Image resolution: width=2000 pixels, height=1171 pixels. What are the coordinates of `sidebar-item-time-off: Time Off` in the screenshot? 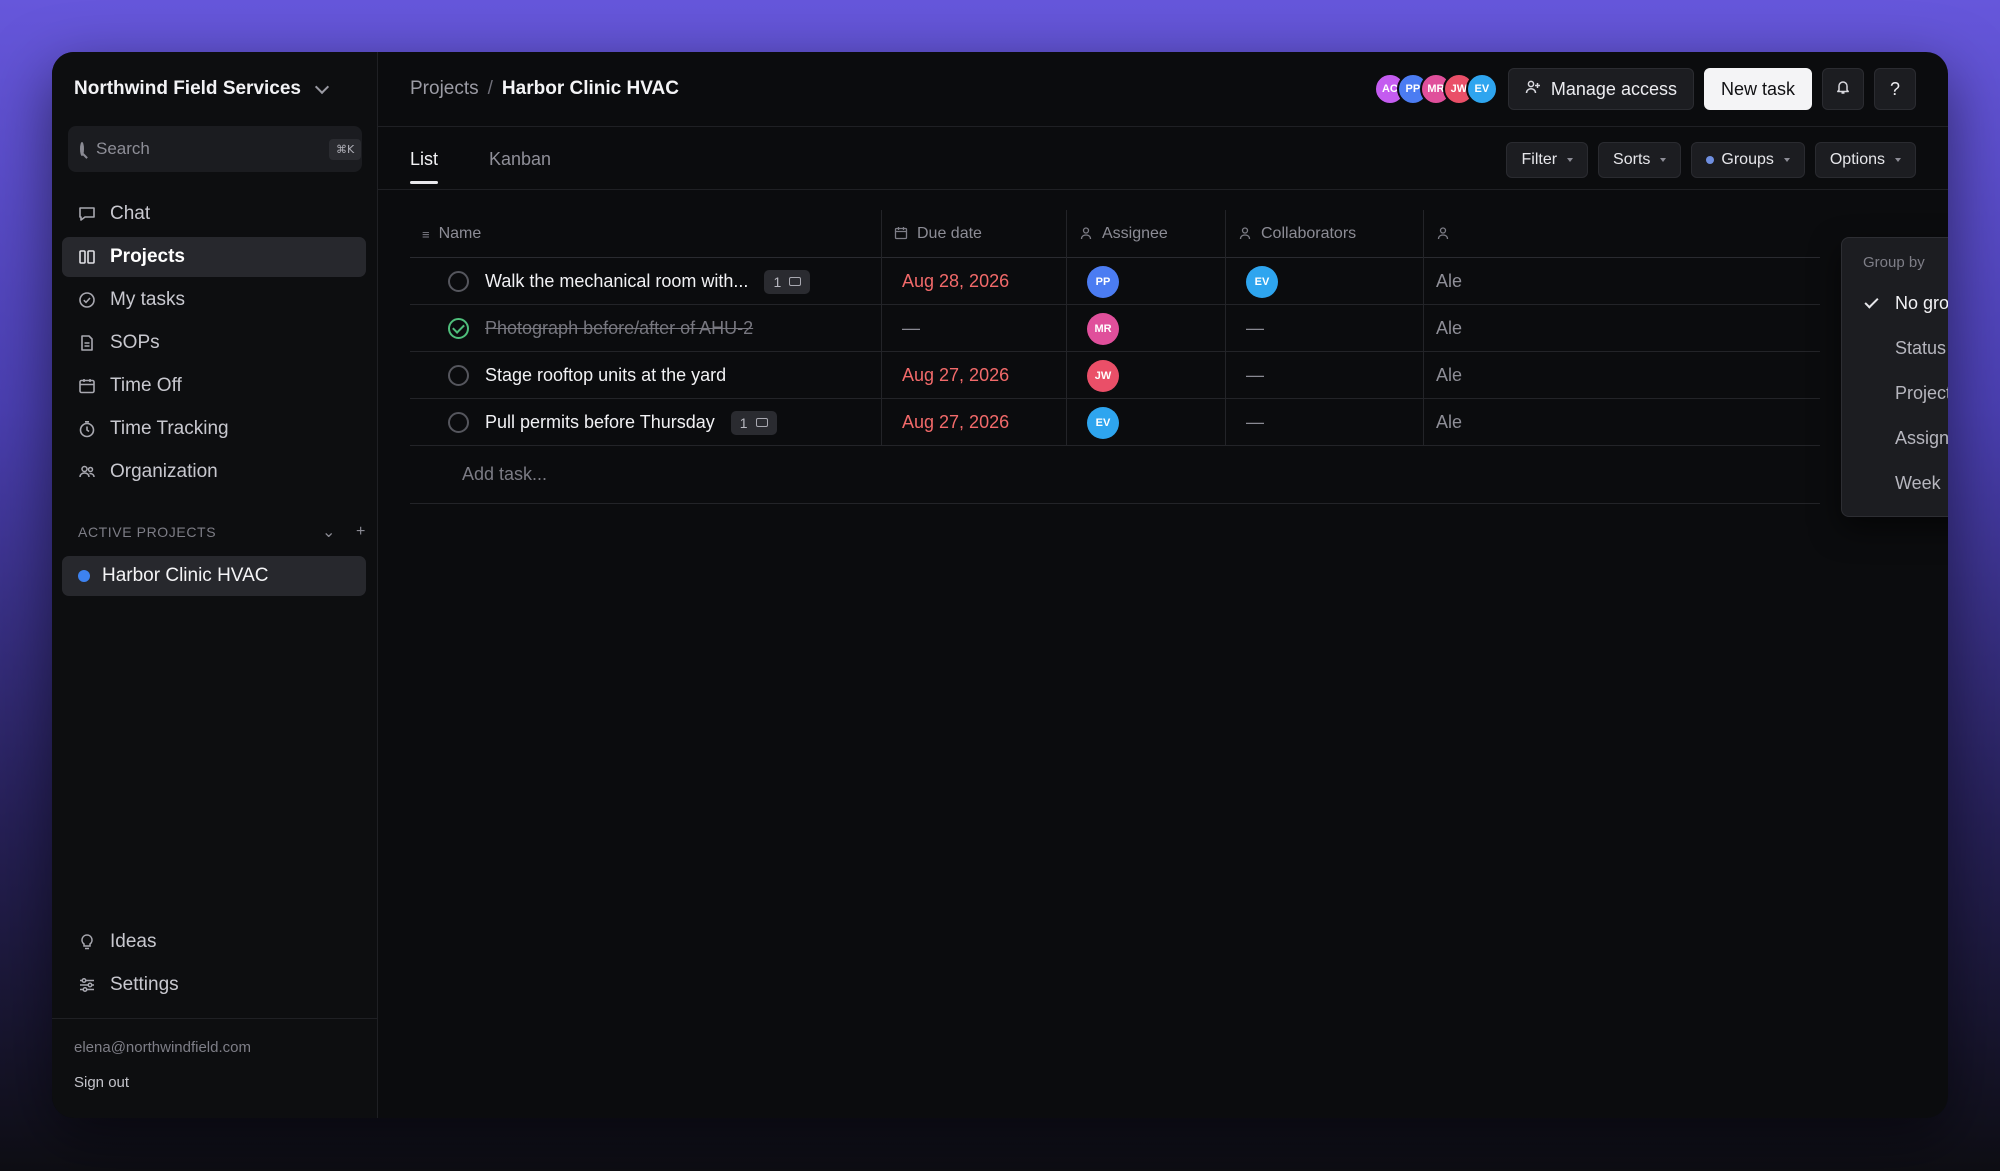 It's located at (214, 386).